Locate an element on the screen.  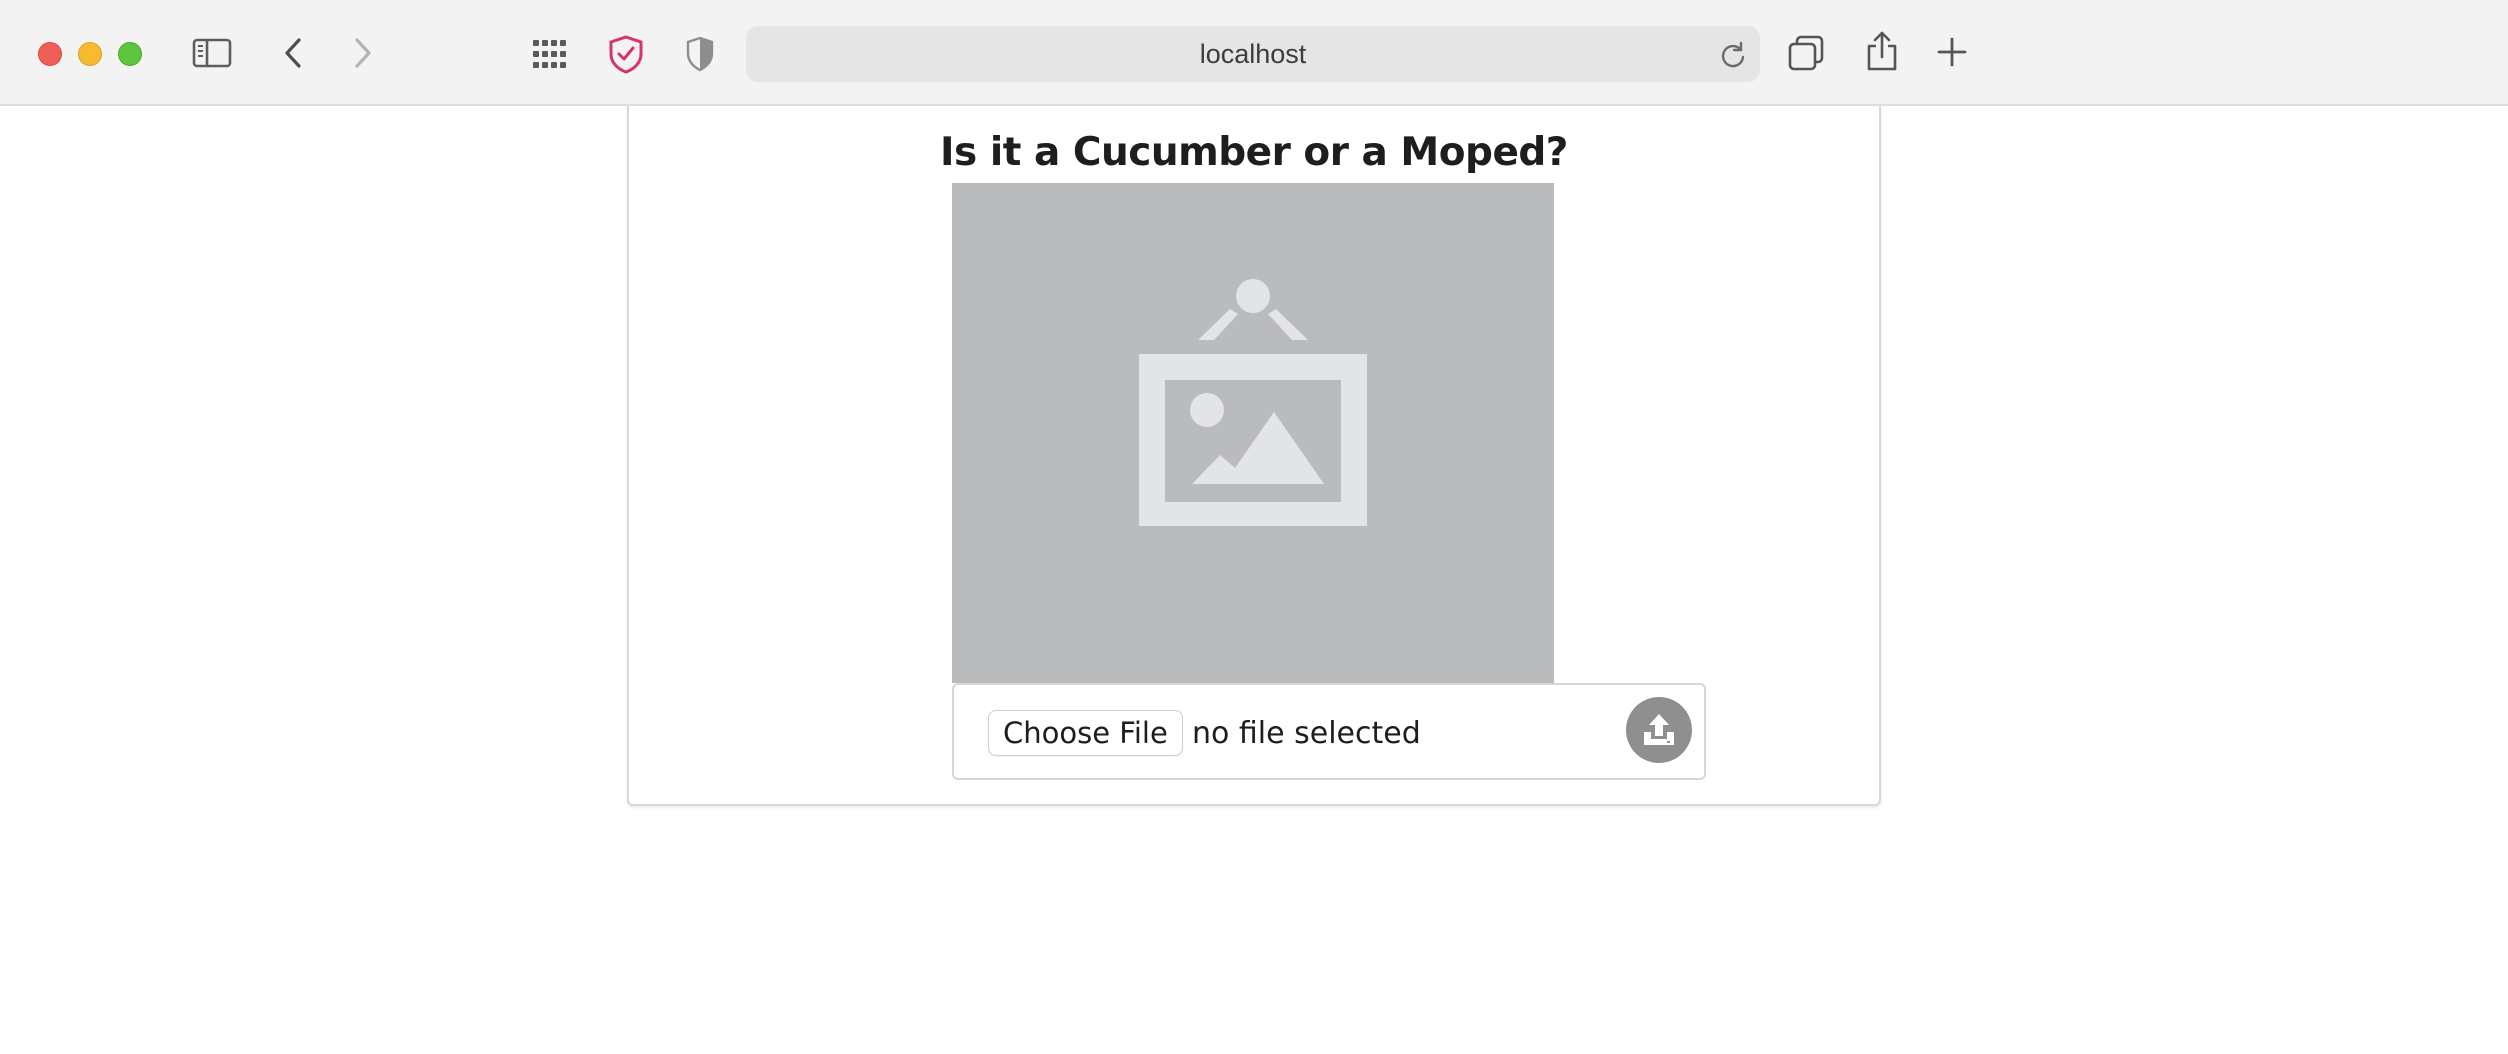
page-title: Is it a Cucumber or a Moped? is located at coordinates (1254, 152).